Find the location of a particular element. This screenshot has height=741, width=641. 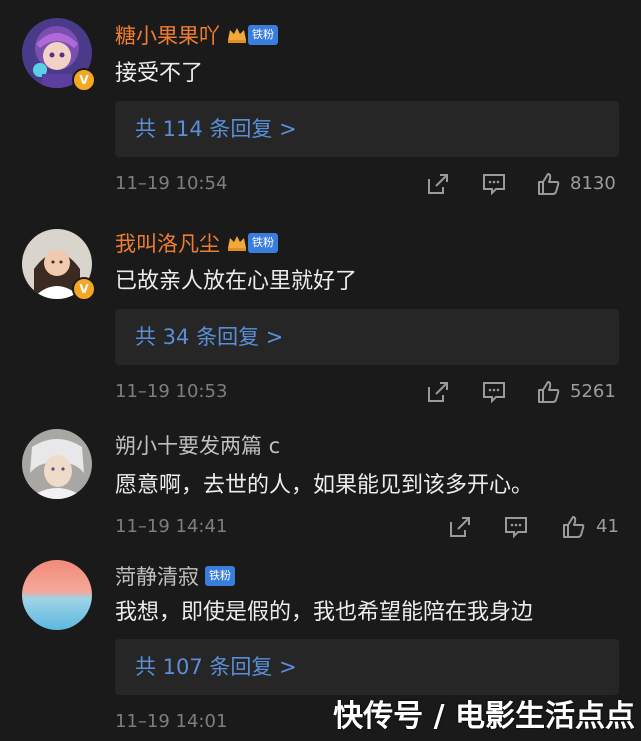

comment-text: 我想，即使是假的，我也希望能陪在我身边 is located at coordinates (324, 612).